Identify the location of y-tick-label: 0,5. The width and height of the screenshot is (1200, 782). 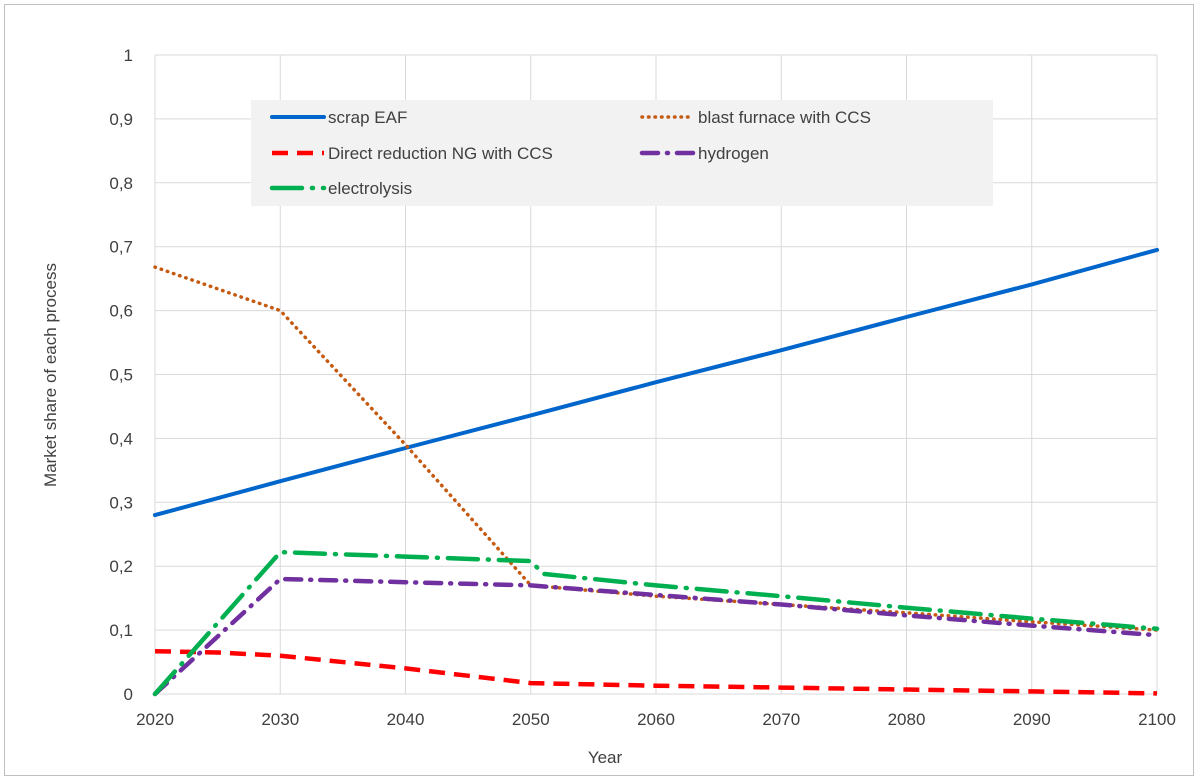
(121, 375).